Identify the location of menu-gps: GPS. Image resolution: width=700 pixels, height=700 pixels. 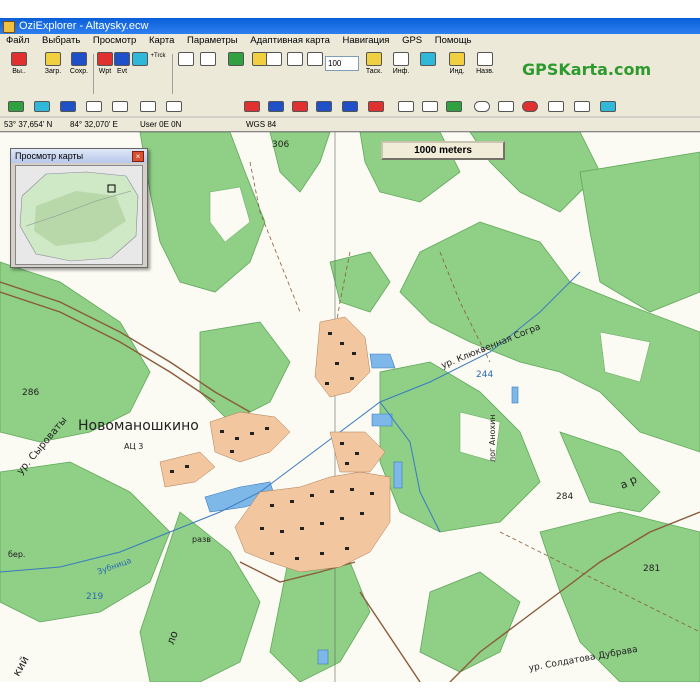
(412, 40).